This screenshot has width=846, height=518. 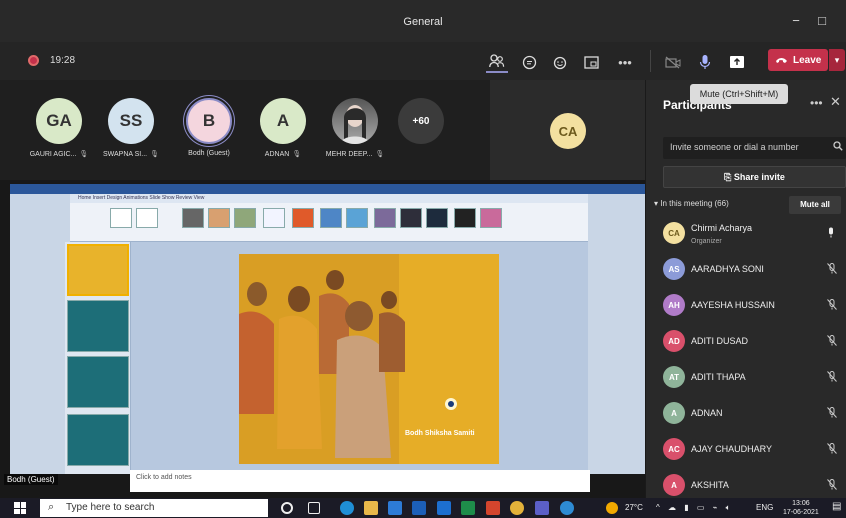 What do you see at coordinates (754, 450) in the screenshot?
I see `participant-row: AC AJAY CHAUDHARY` at bounding box center [754, 450].